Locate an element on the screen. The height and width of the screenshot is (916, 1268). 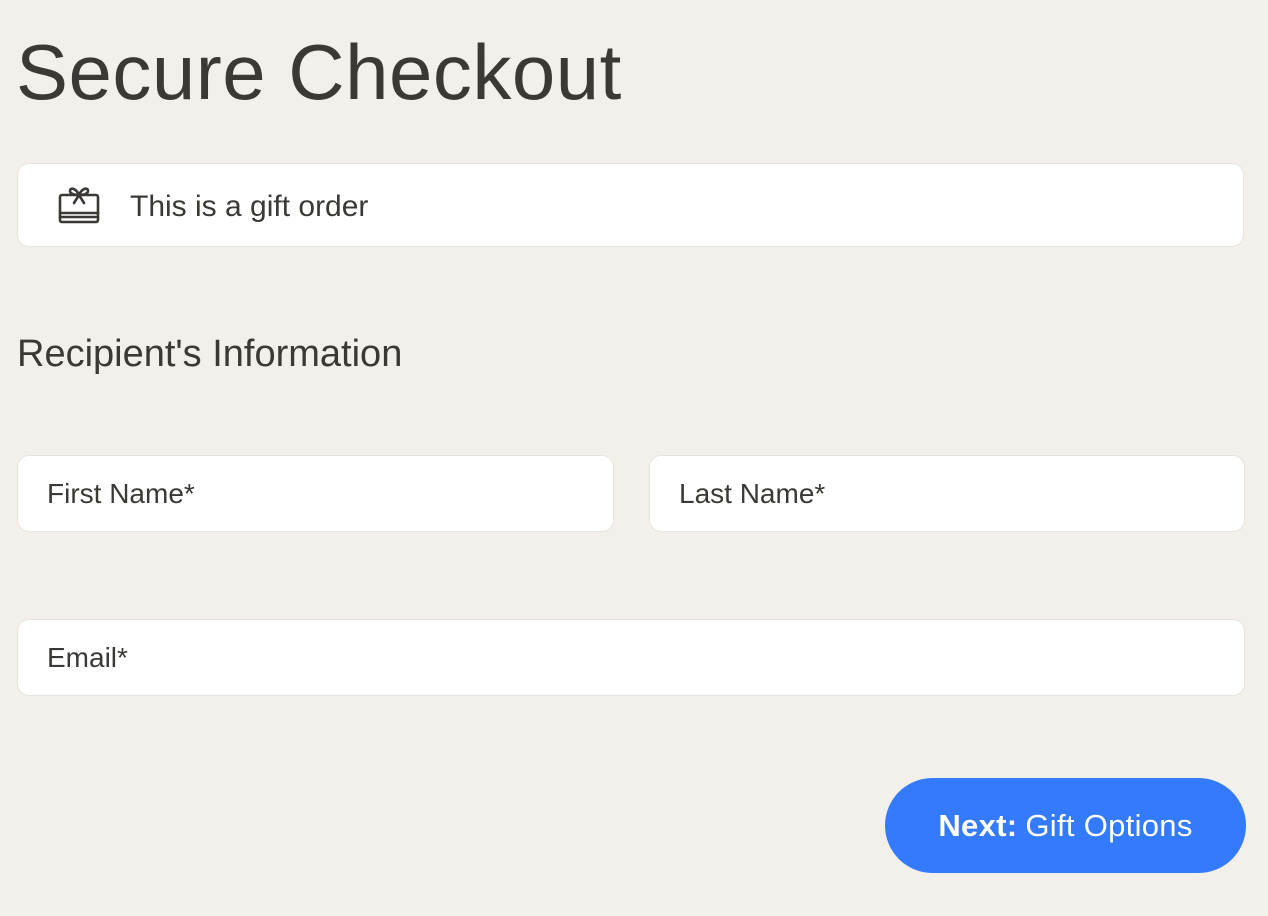
next-button-prefix: Next: is located at coordinates (978, 825).